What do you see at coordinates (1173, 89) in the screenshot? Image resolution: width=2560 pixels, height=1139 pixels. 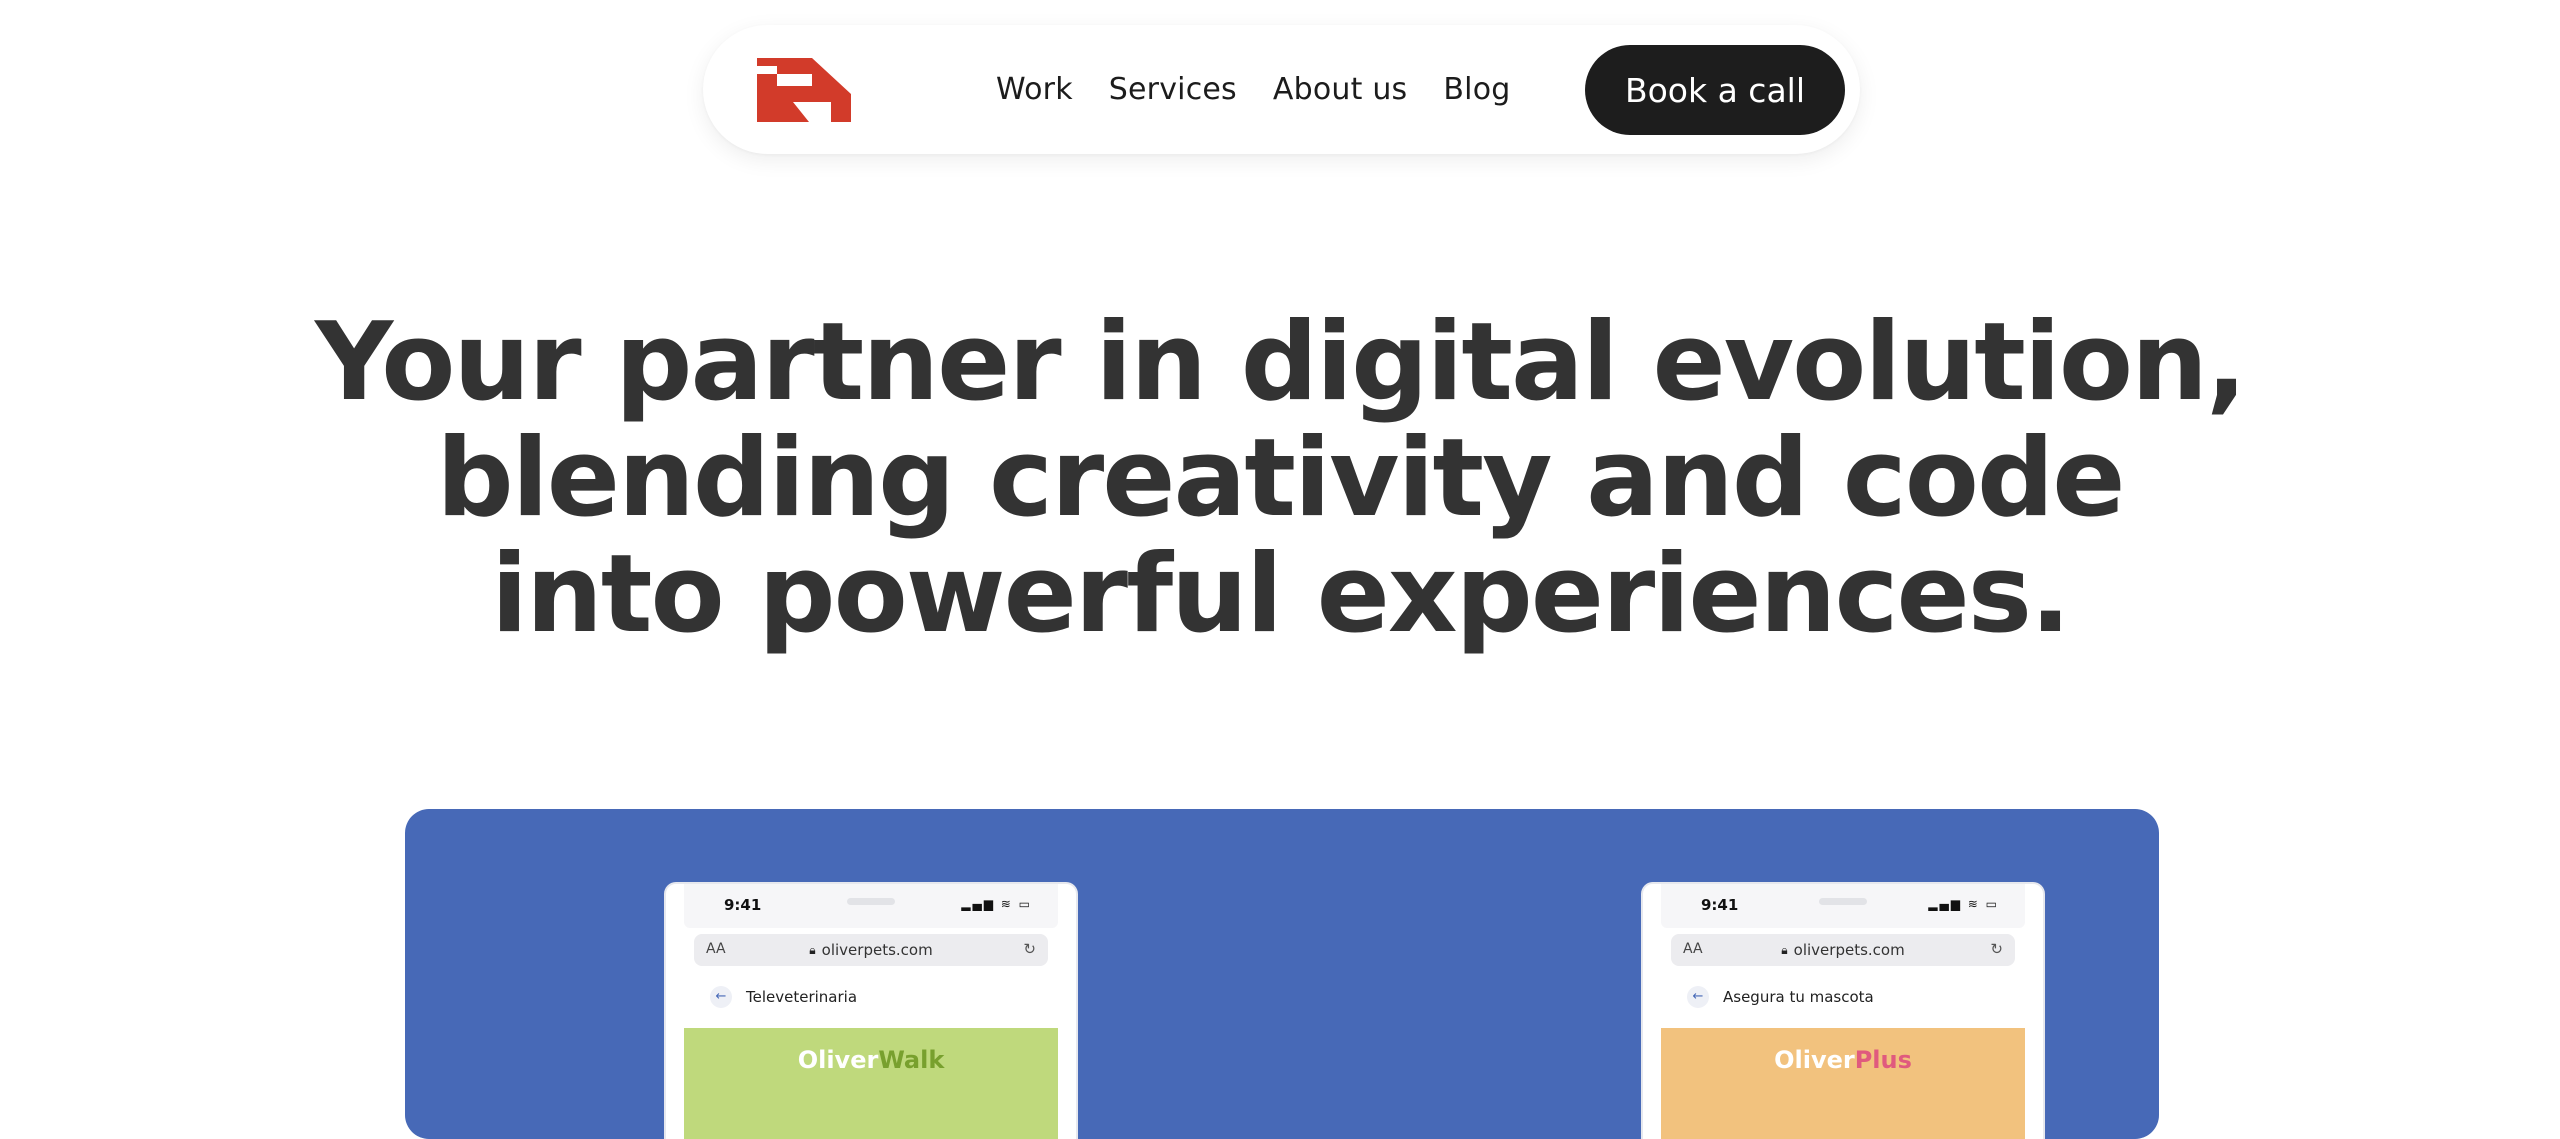 I see `nav-link-services: Services` at bounding box center [1173, 89].